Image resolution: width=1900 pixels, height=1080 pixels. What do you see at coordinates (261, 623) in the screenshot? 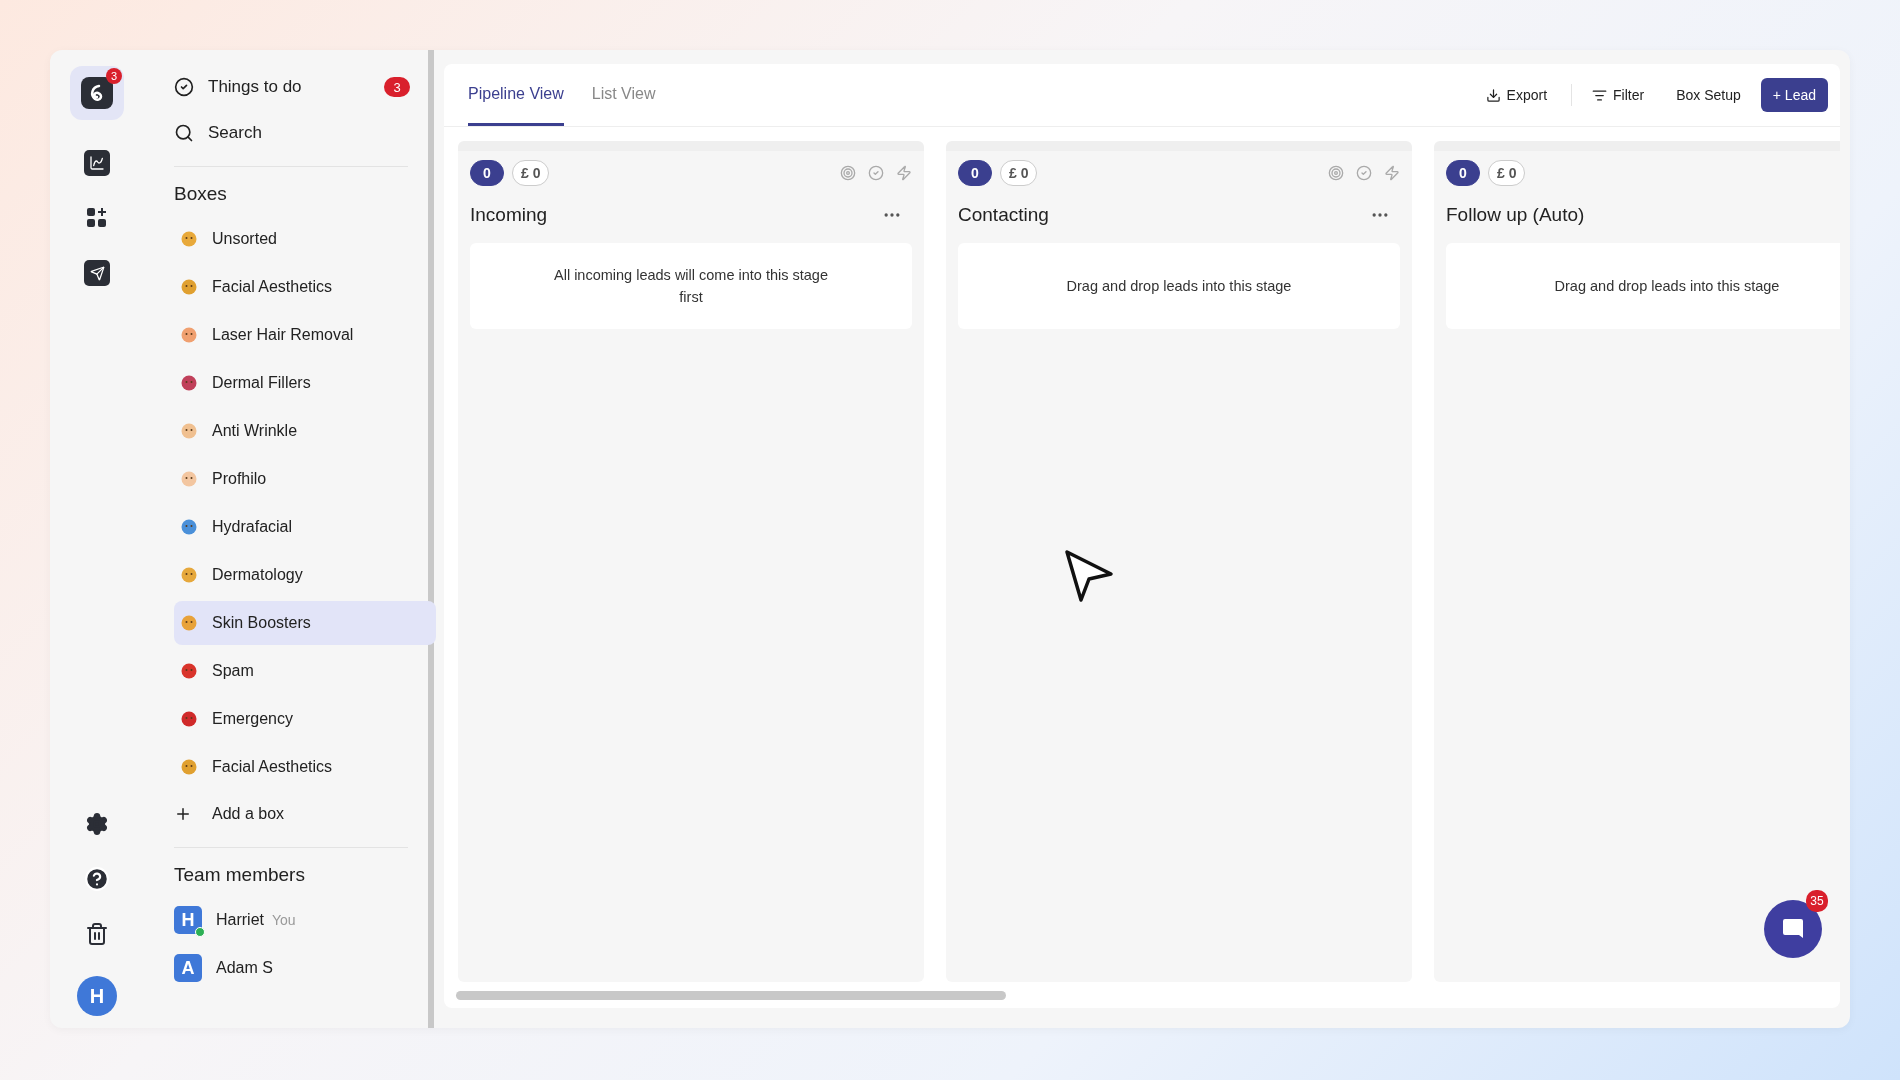
I see `box-label: Skin Boosters` at bounding box center [261, 623].